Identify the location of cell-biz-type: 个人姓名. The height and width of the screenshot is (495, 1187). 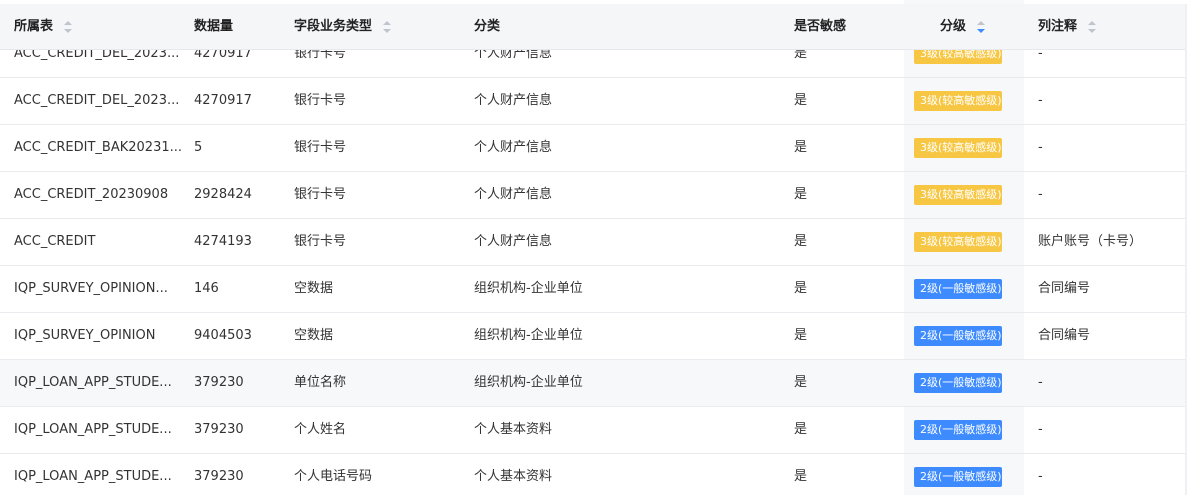
(320, 429).